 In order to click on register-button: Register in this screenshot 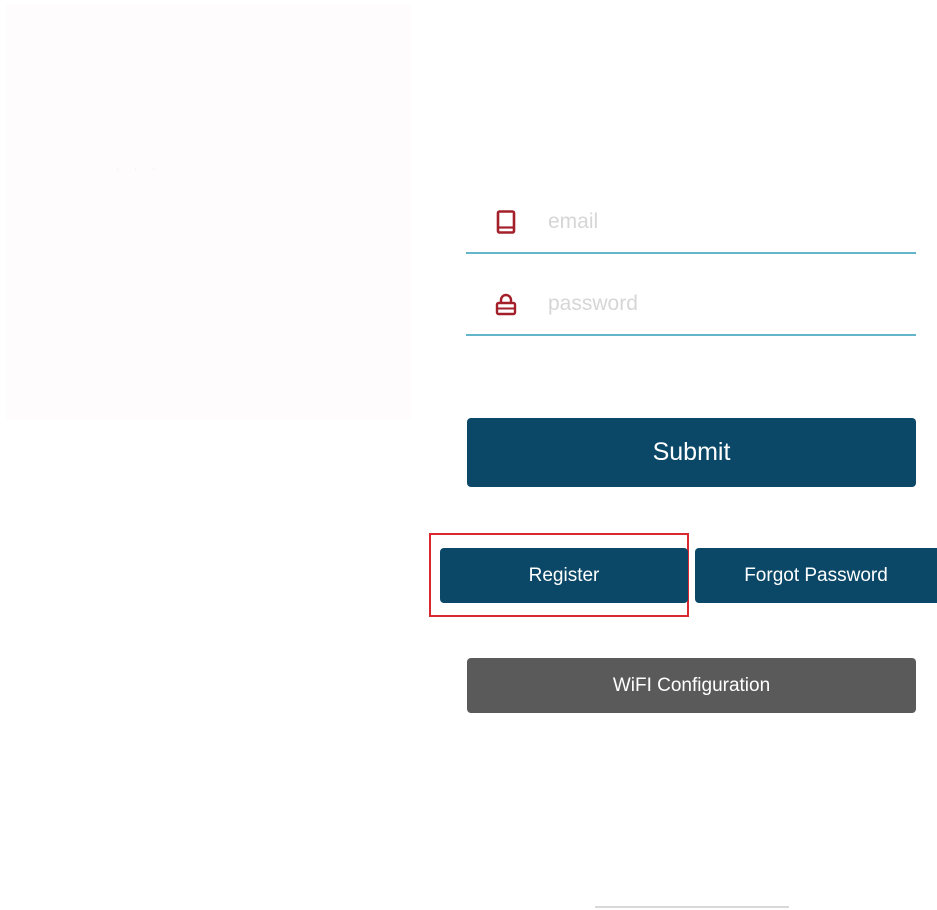, I will do `click(564, 575)`.